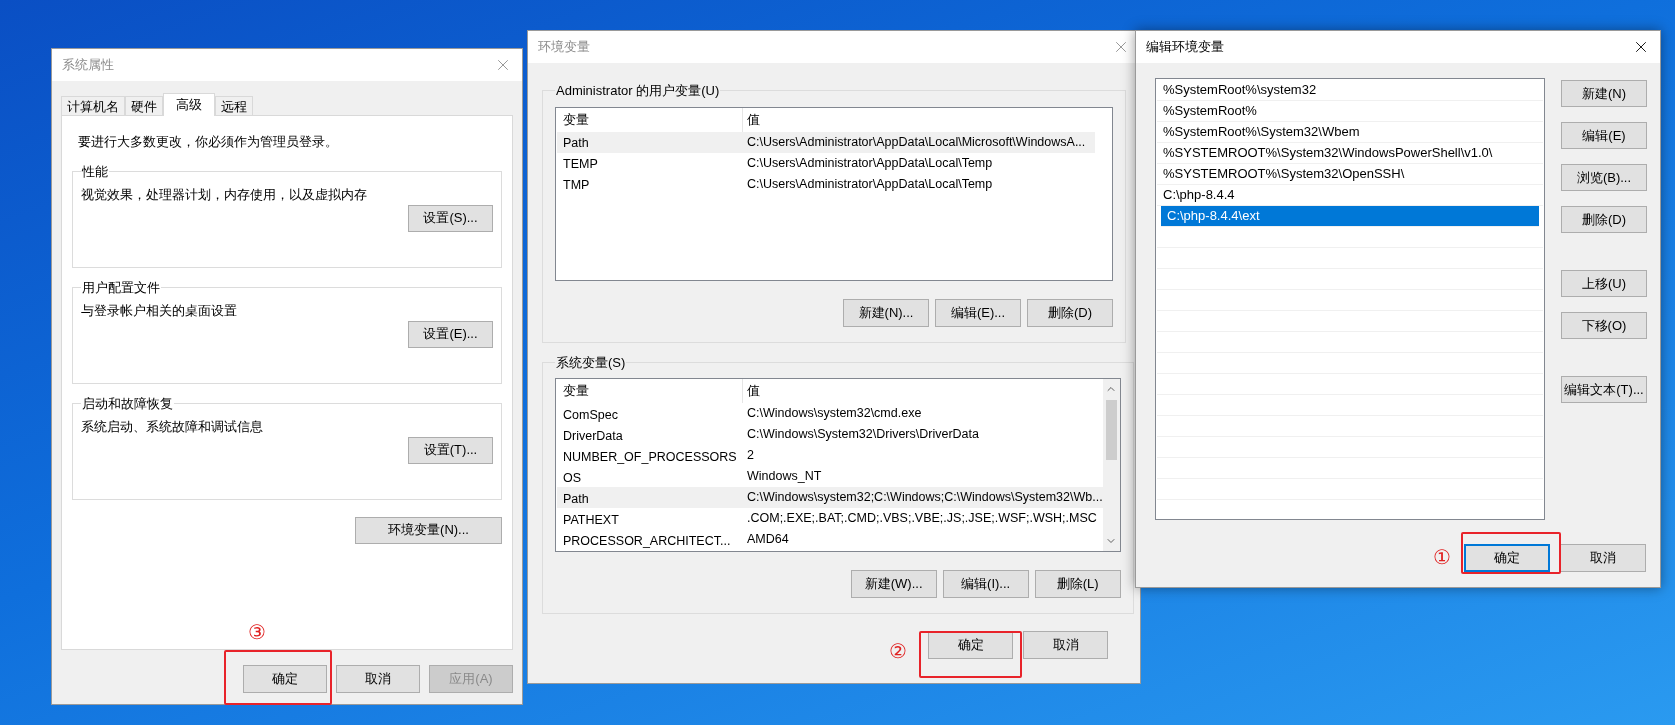 The height and width of the screenshot is (725, 1675). I want to click on column-header: 变量, so click(650, 119).